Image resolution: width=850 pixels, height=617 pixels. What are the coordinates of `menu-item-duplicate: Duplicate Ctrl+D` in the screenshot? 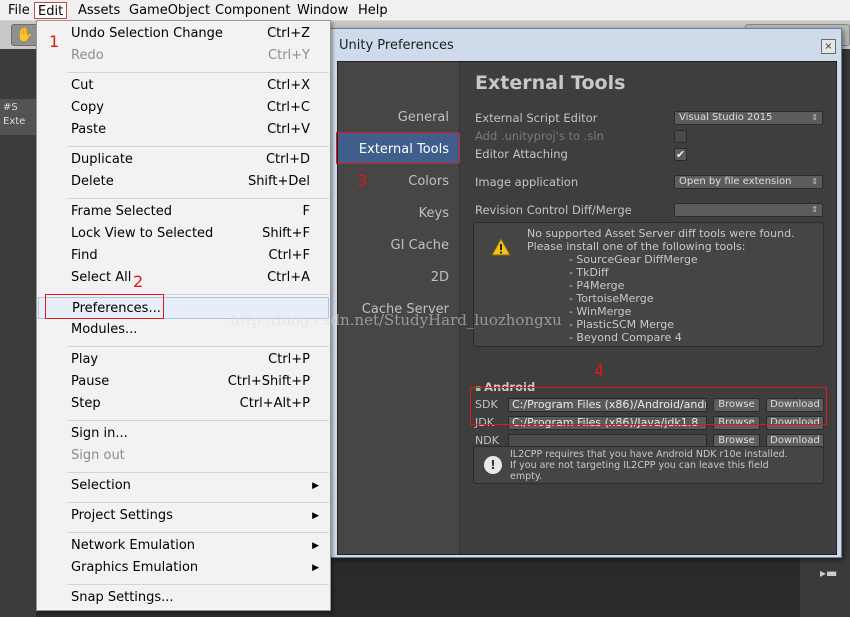 It's located at (183, 160).